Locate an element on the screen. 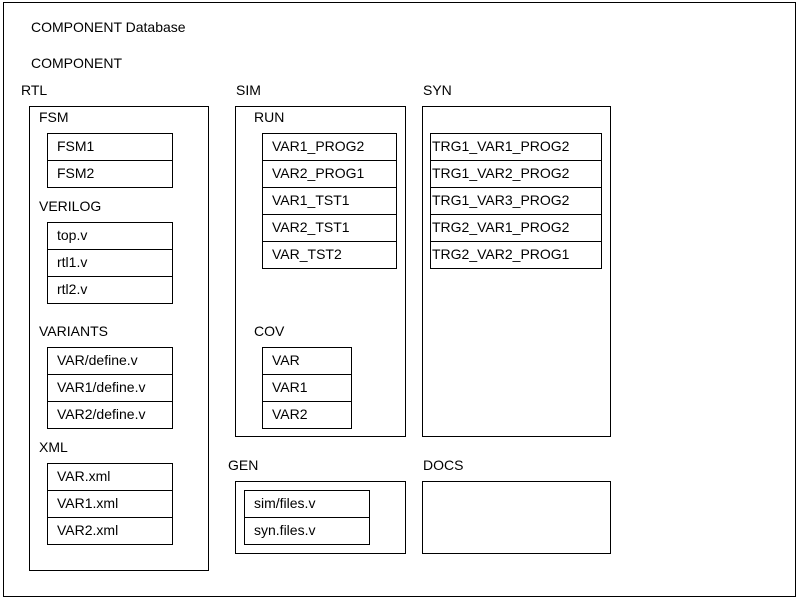 The image size is (800, 600). list-item: VAR_TST2 is located at coordinates (329, 254).